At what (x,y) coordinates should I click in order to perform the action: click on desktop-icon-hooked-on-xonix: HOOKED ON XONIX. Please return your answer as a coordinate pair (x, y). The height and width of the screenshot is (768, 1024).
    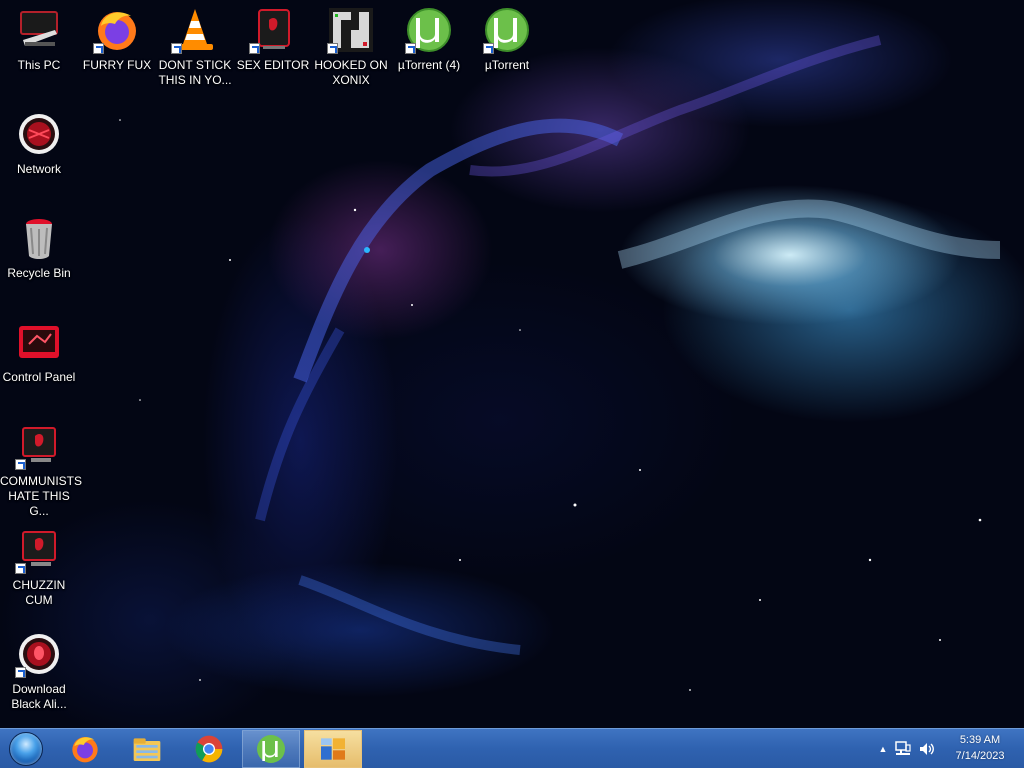
    Looking at the image, I should click on (351, 47).